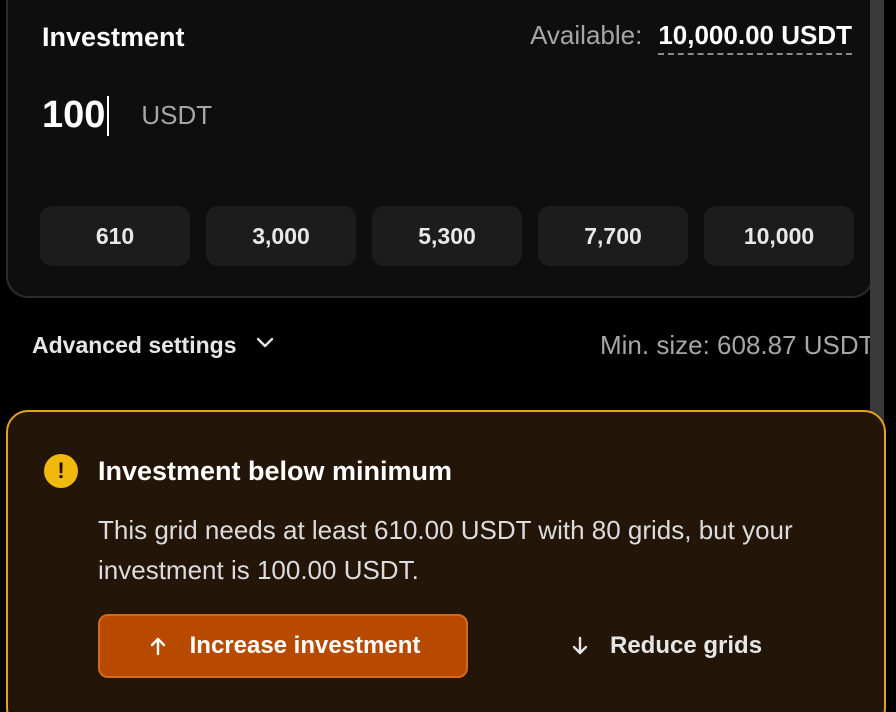 This screenshot has height=712, width=896. Describe the element at coordinates (613, 236) in the screenshot. I see `preset-button-4: 7,700` at that location.